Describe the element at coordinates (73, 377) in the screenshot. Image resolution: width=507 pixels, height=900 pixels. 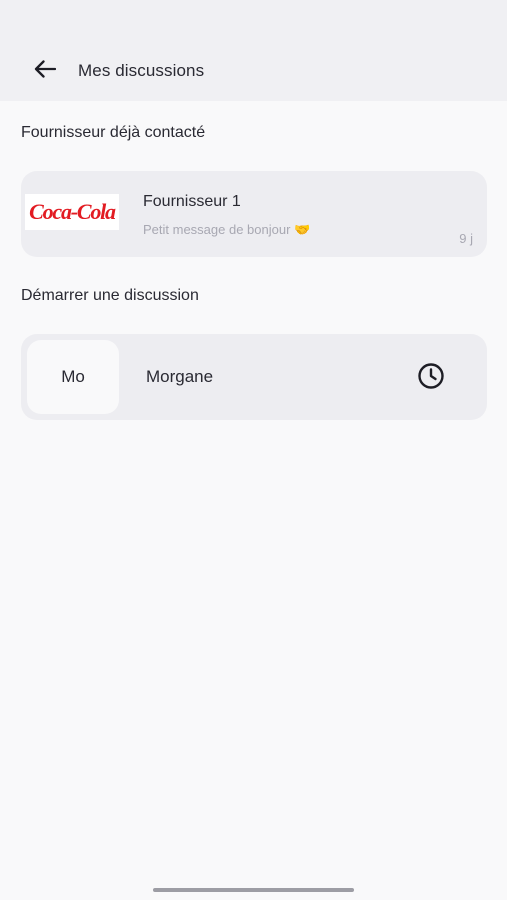
I see `avatar: Mo` at that location.